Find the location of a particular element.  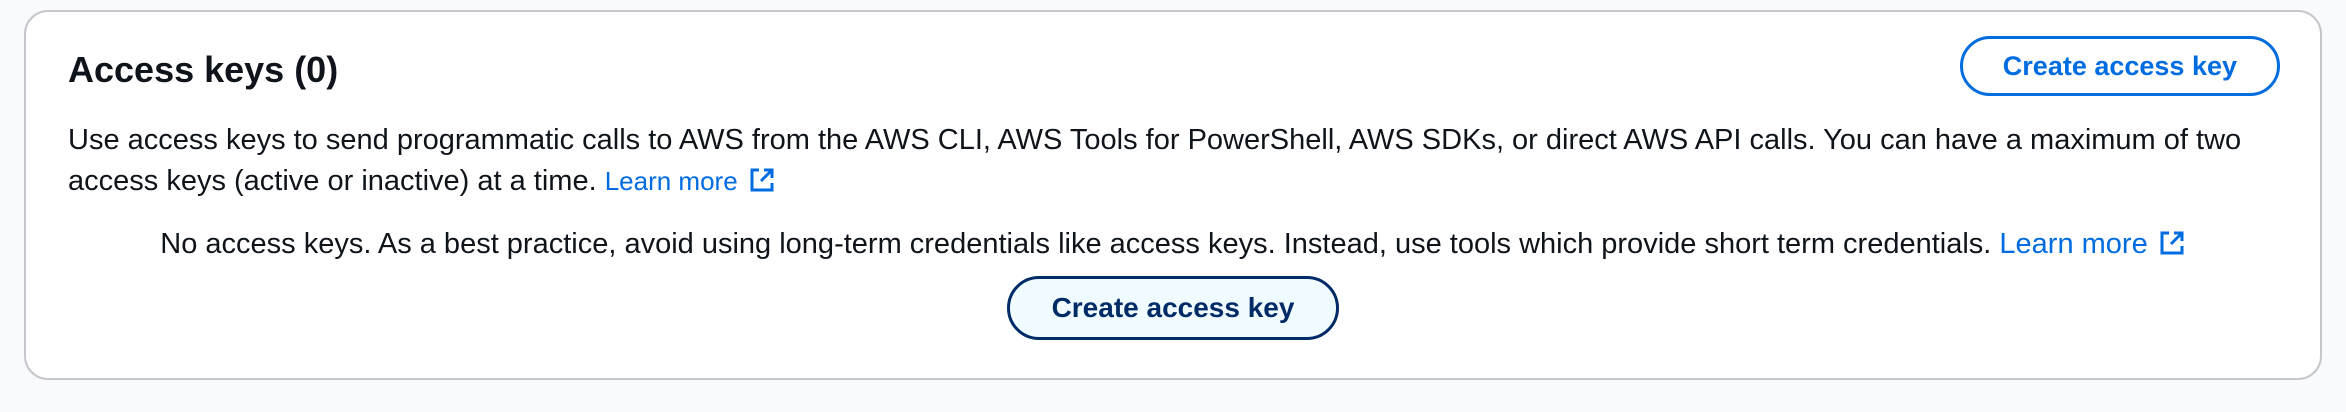

learn-more-label: Learn more is located at coordinates (671, 181).